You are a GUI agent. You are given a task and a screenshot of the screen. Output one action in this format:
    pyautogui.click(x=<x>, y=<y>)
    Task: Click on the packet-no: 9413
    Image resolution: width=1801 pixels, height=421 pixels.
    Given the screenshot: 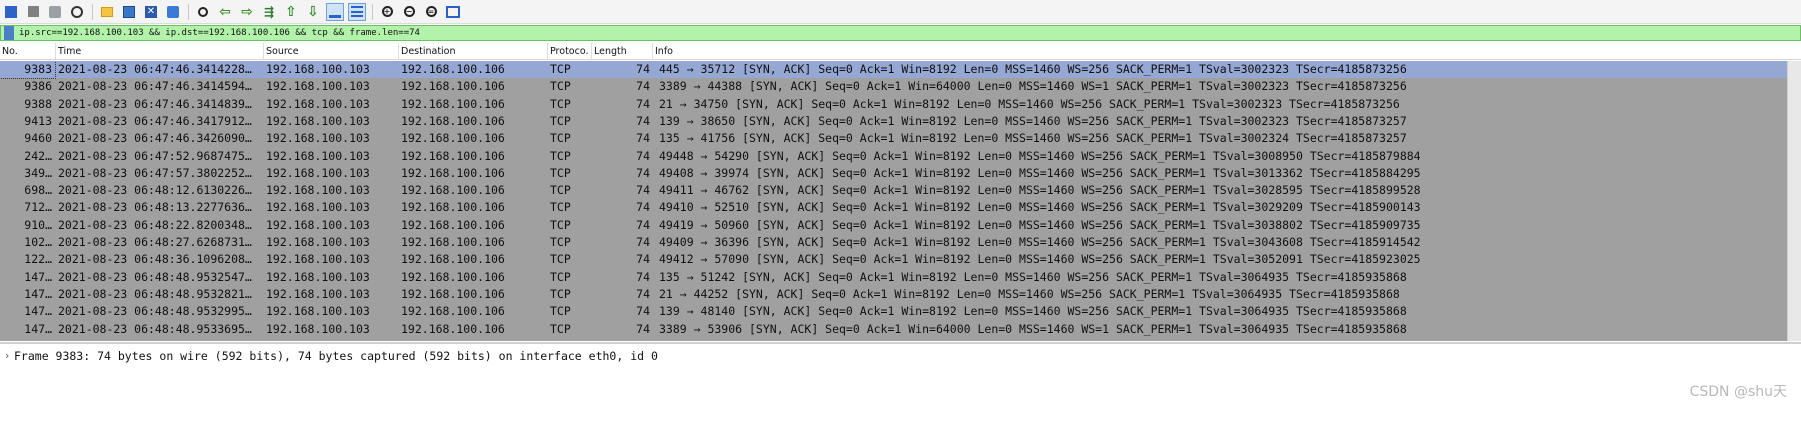 What is the action you would take?
    pyautogui.click(x=38, y=120)
    